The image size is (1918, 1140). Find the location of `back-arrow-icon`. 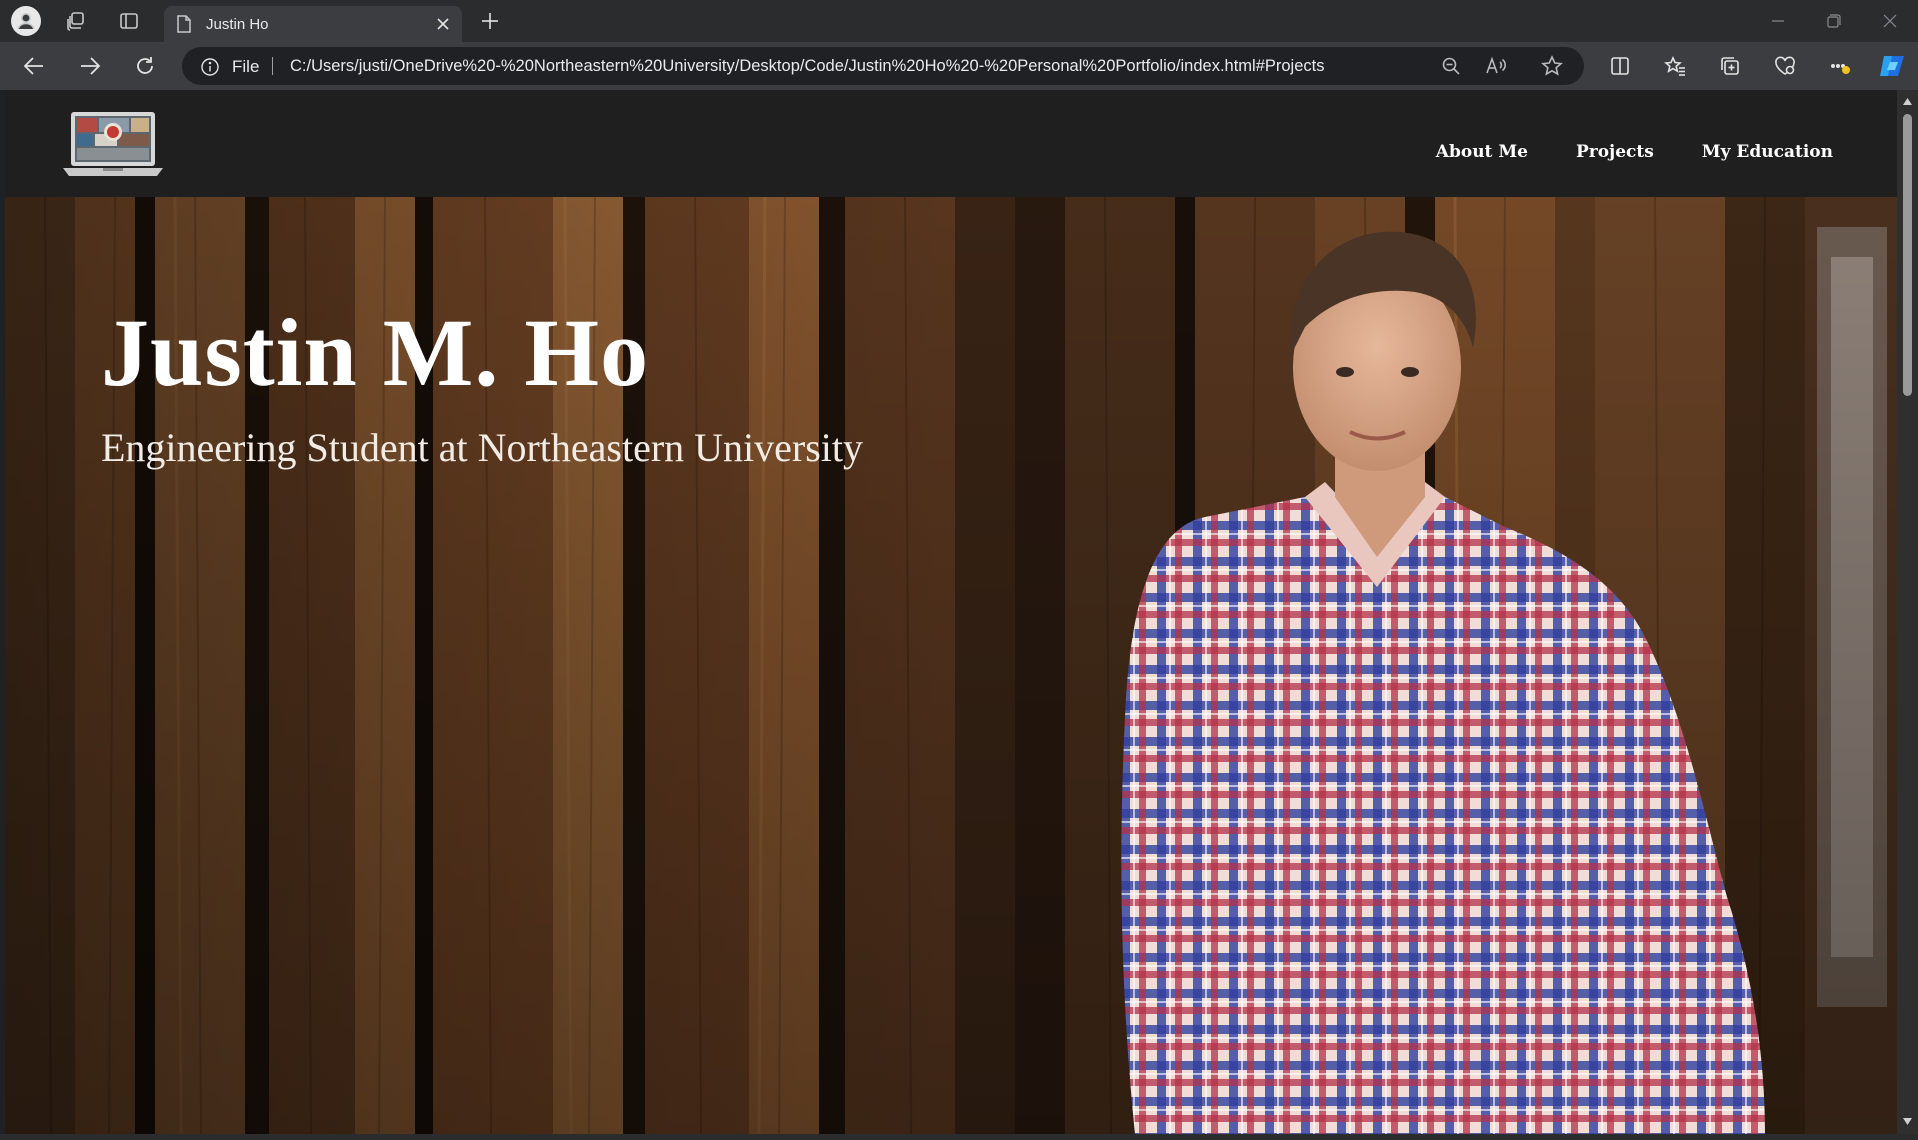

back-arrow-icon is located at coordinates (34, 66).